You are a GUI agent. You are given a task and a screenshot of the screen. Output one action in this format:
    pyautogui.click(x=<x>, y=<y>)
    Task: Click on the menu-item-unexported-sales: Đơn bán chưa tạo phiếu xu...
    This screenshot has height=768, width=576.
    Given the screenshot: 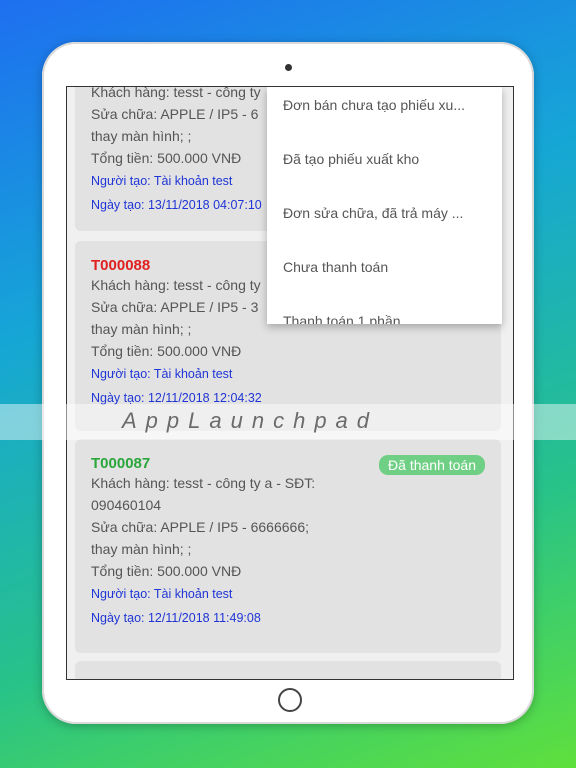 What is the action you would take?
    pyautogui.click(x=385, y=105)
    